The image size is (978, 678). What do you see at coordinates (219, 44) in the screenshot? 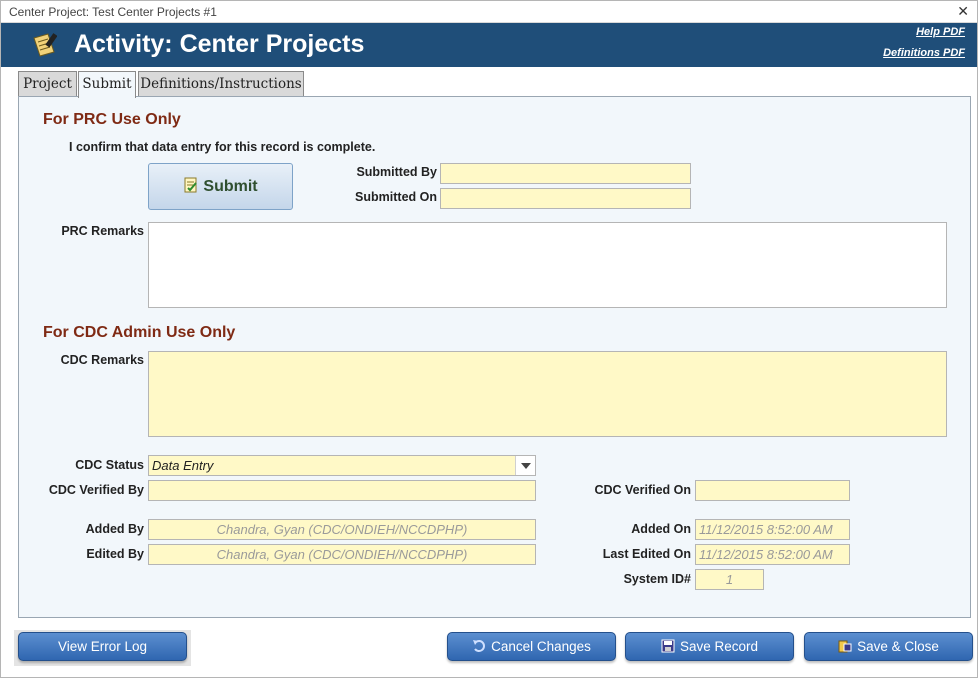
I see `page-title: Activity: Center Projects` at bounding box center [219, 44].